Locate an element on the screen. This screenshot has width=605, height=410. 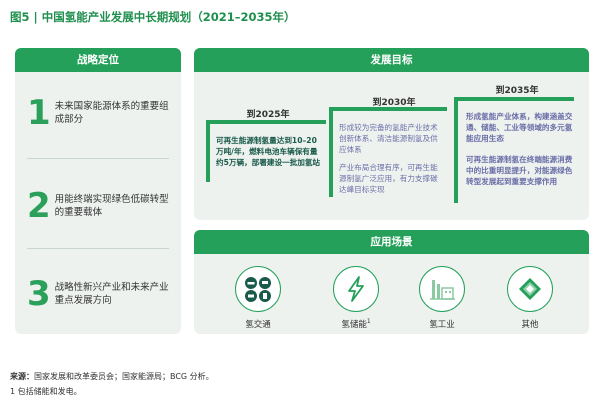
goal-text-2030-second: 产业布局合理有序，可再生能源制氢广泛应用，有力支撑碳达峰目标实现 is located at coordinates (388, 178).